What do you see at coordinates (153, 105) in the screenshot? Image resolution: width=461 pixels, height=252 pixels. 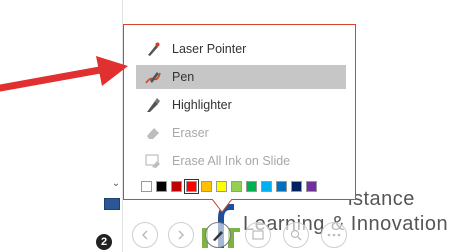 I see `highlighter-icon` at bounding box center [153, 105].